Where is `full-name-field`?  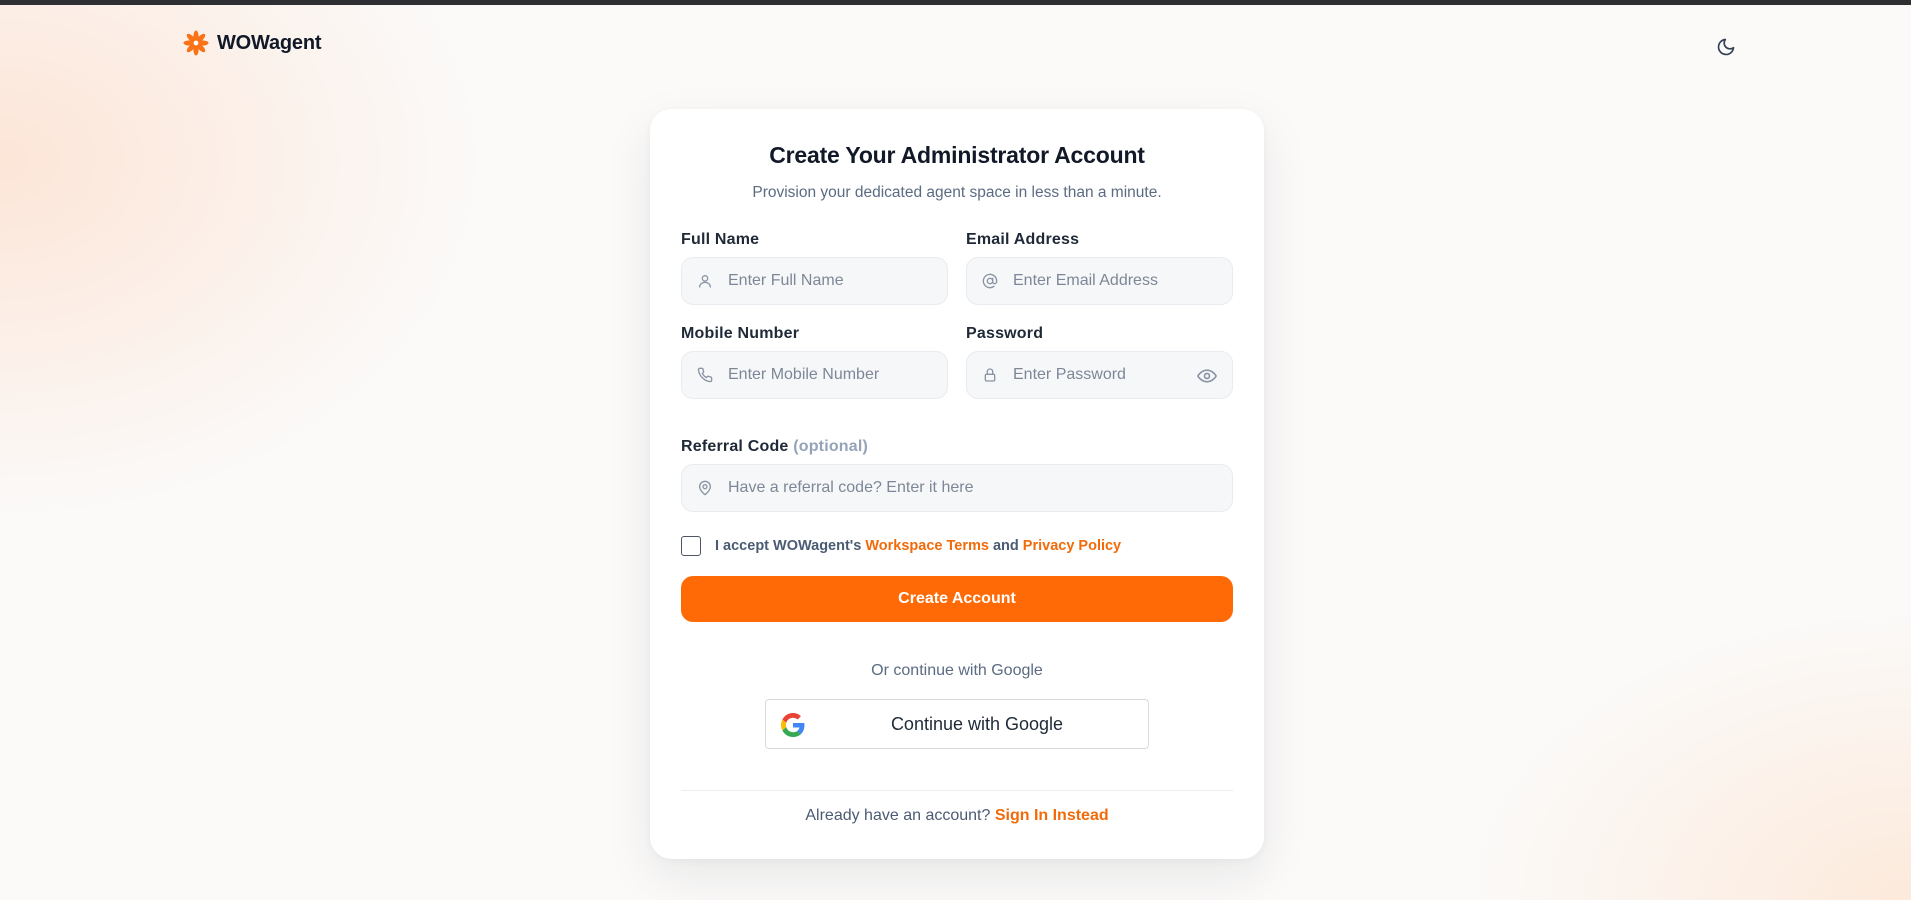
full-name-field is located at coordinates (814, 281).